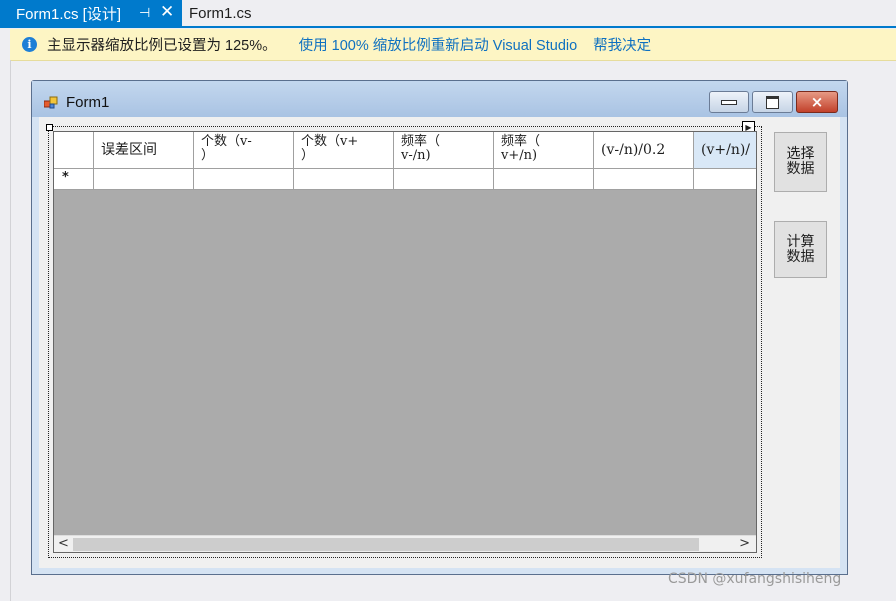 Image resolution: width=896 pixels, height=601 pixels. What do you see at coordinates (800, 162) in the screenshot?
I see `select-data-button: 选择 数据` at bounding box center [800, 162].